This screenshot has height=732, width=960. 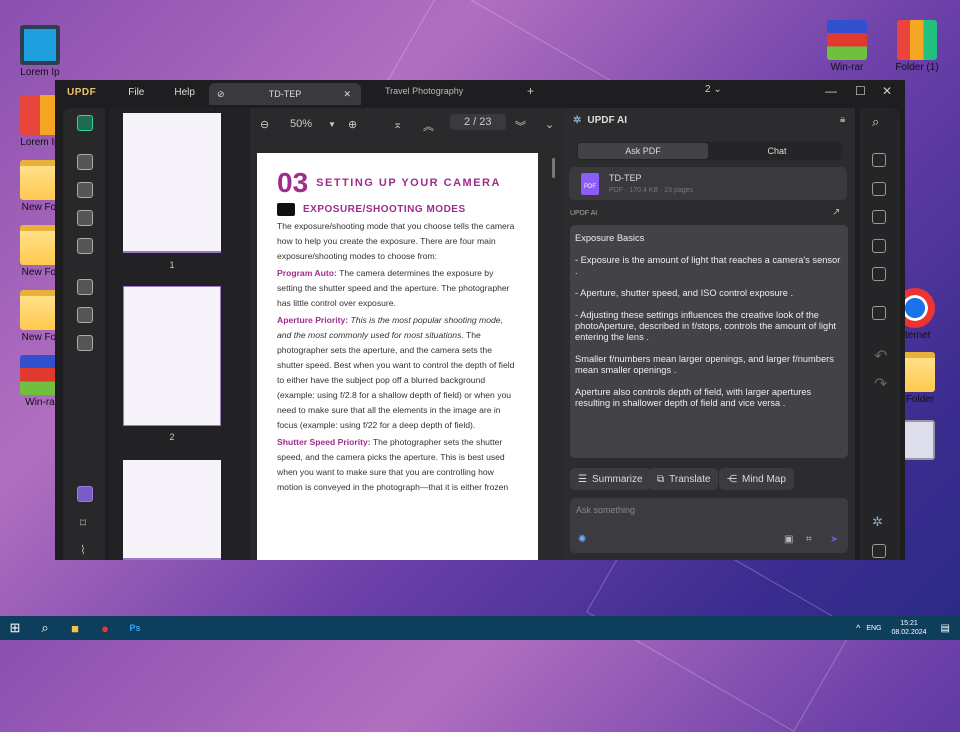 I want to click on undo-icon: ↶, so click(x=880, y=356).